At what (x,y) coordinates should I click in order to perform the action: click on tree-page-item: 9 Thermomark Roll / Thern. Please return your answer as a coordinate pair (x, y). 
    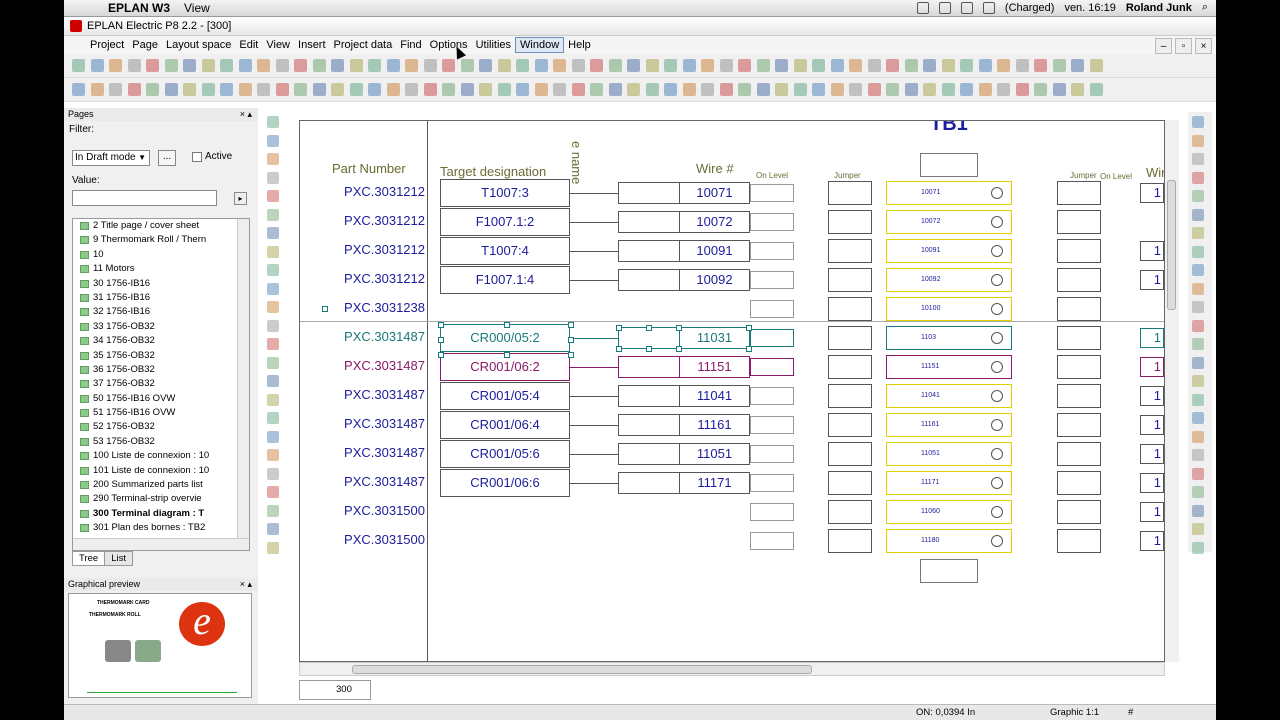
    Looking at the image, I should click on (161, 240).